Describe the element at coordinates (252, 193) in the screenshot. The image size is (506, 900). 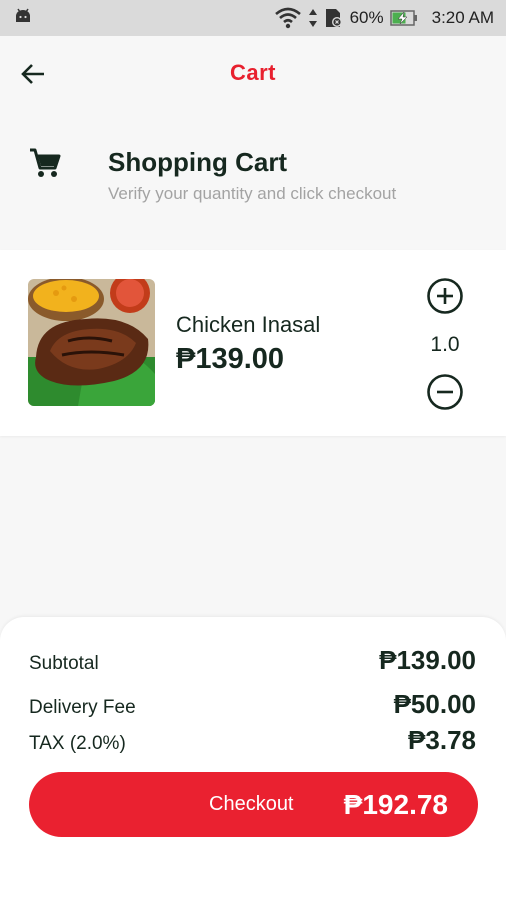
I see `cart-subtitle: Verify your quantity and click checkout` at that location.